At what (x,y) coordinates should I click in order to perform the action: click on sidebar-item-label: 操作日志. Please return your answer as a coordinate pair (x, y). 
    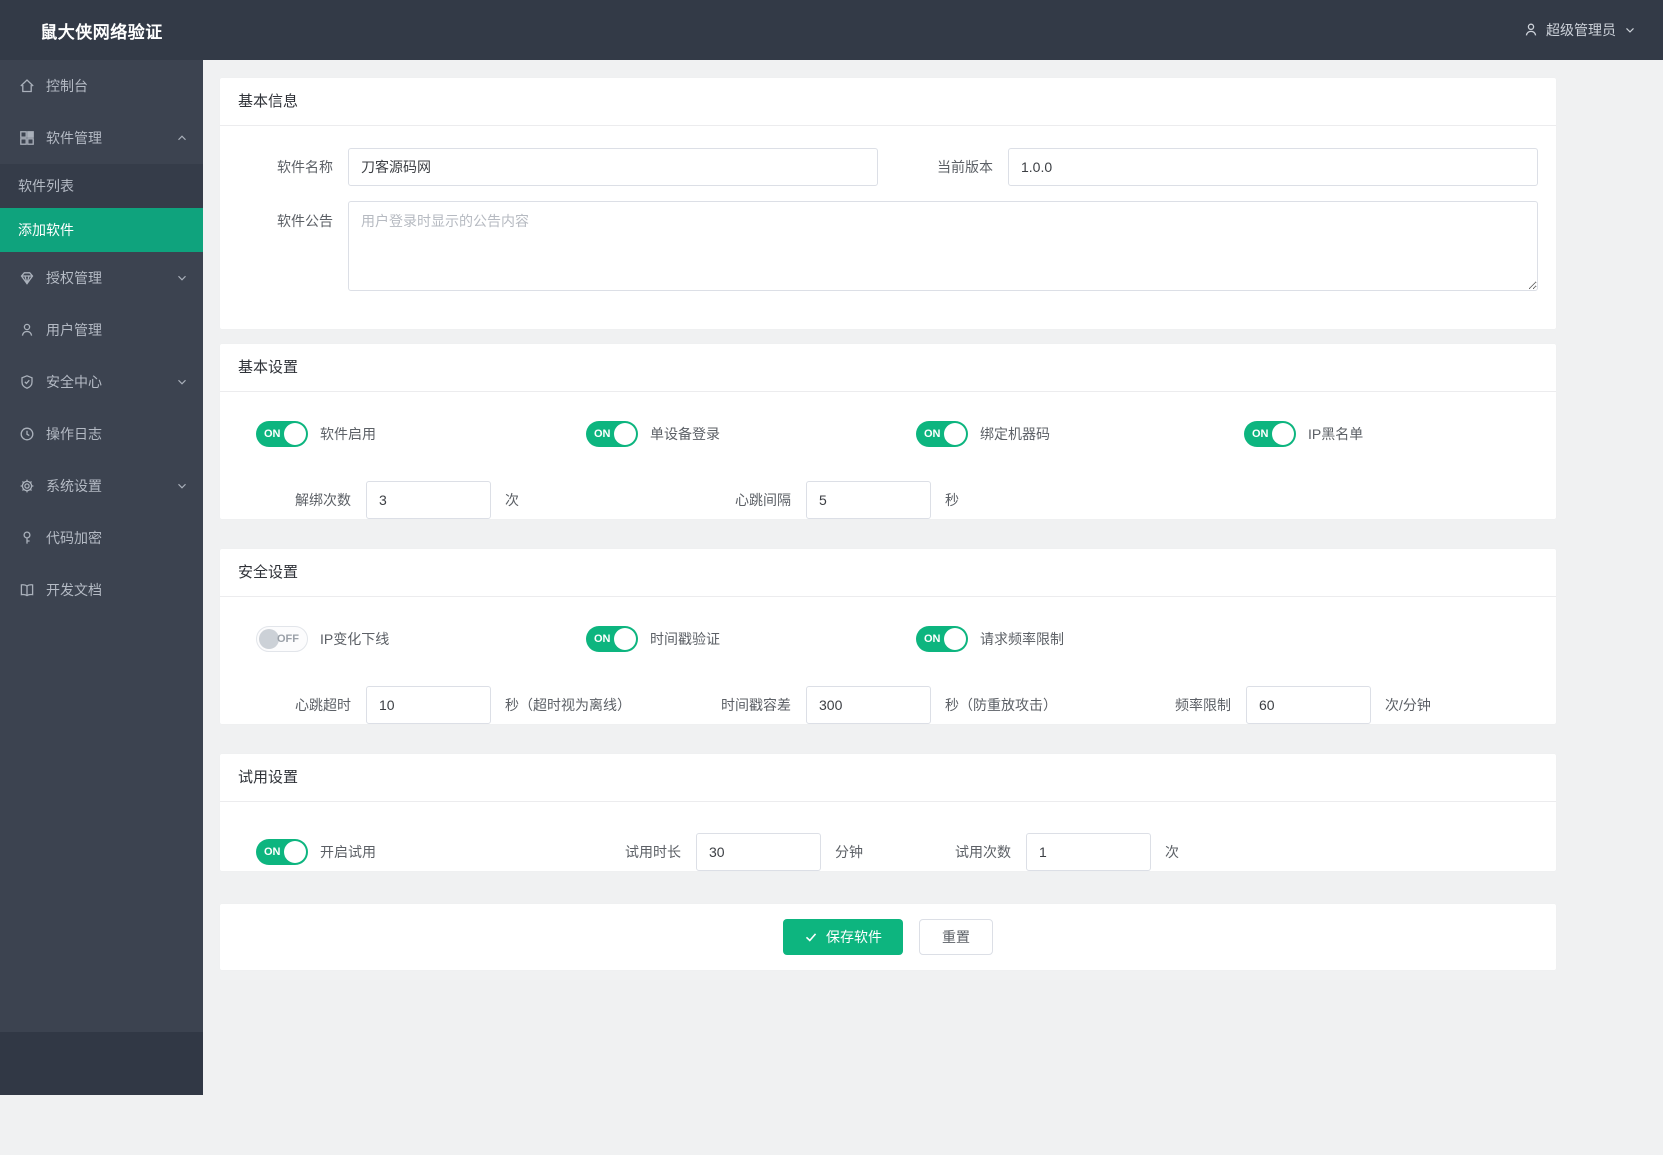
    Looking at the image, I should click on (74, 434).